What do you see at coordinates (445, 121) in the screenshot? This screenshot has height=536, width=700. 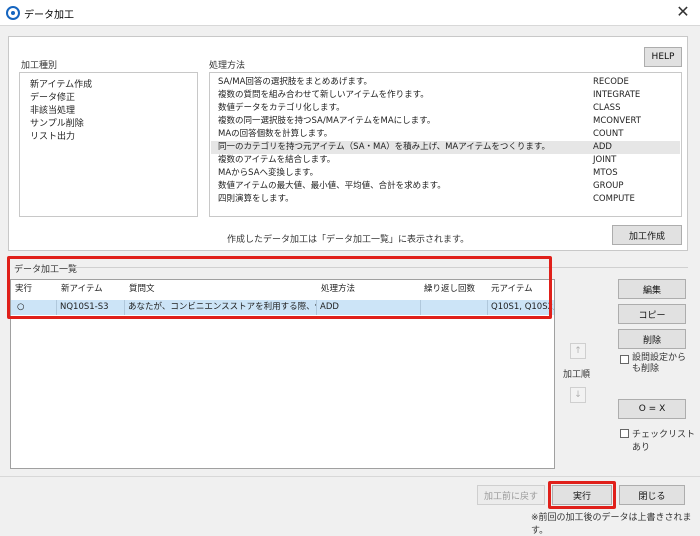 I see `method-row-mconvert: 複数の同一選択肢を持つSA/MAアイテムをMAにします。 MCONVERT` at bounding box center [445, 121].